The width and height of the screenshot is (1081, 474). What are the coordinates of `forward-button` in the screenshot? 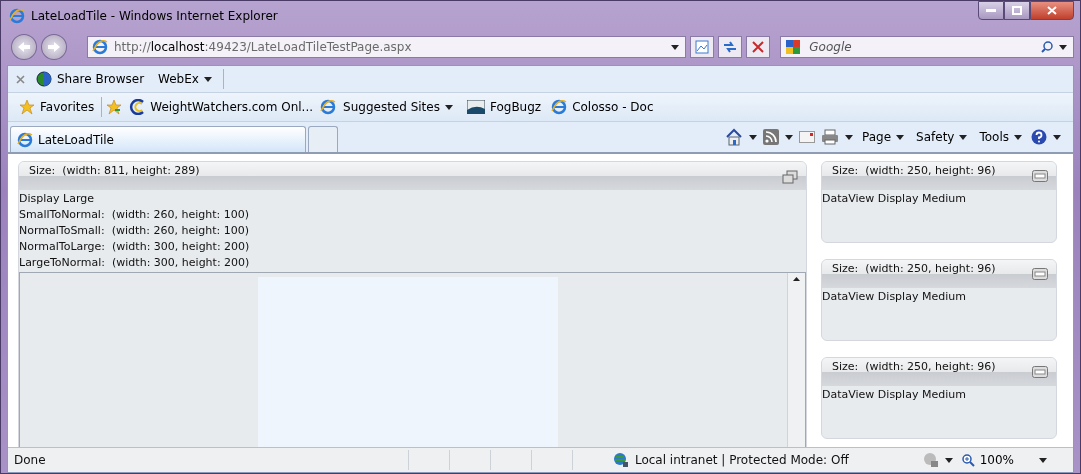 It's located at (53, 47).